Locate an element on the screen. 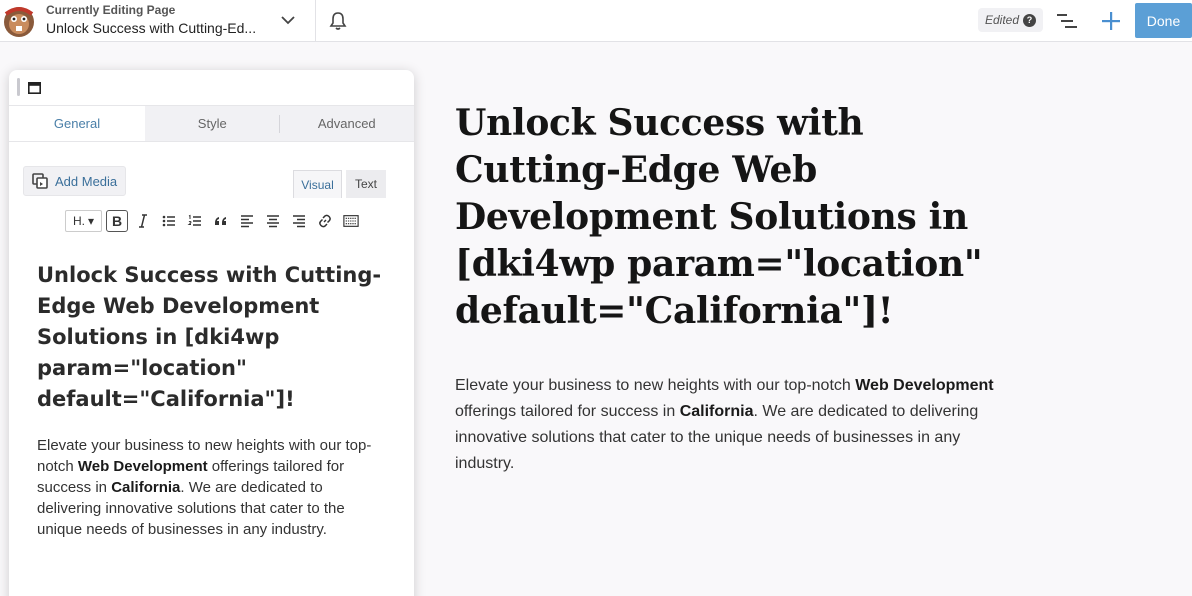 The height and width of the screenshot is (596, 1192). tab-style: Style is located at coordinates (212, 123).